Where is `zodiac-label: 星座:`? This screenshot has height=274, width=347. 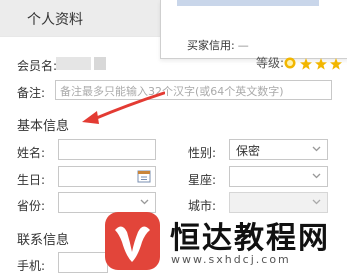
zodiac-label: 星座: is located at coordinates (202, 180).